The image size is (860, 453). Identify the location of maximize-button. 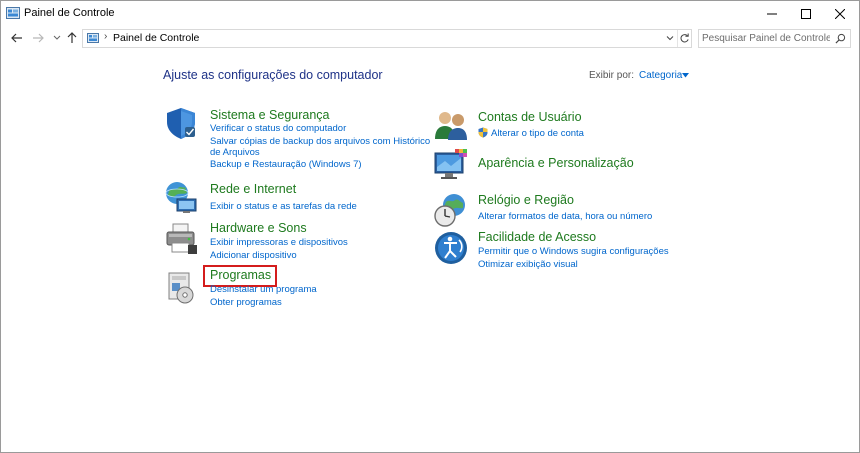
(806, 13).